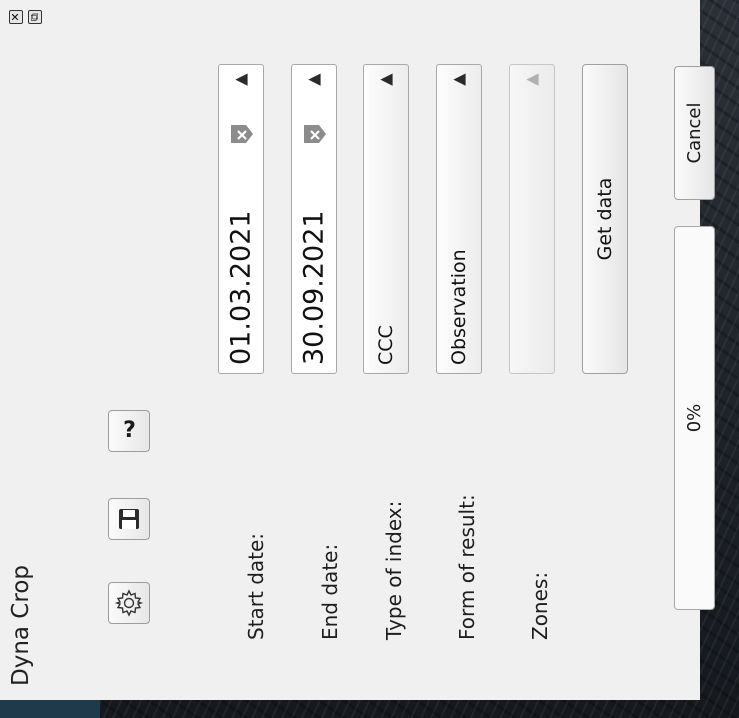 Image resolution: width=739 pixels, height=718 pixels. What do you see at coordinates (540, 605) in the screenshot?
I see `zones-label: Zones:` at bounding box center [540, 605].